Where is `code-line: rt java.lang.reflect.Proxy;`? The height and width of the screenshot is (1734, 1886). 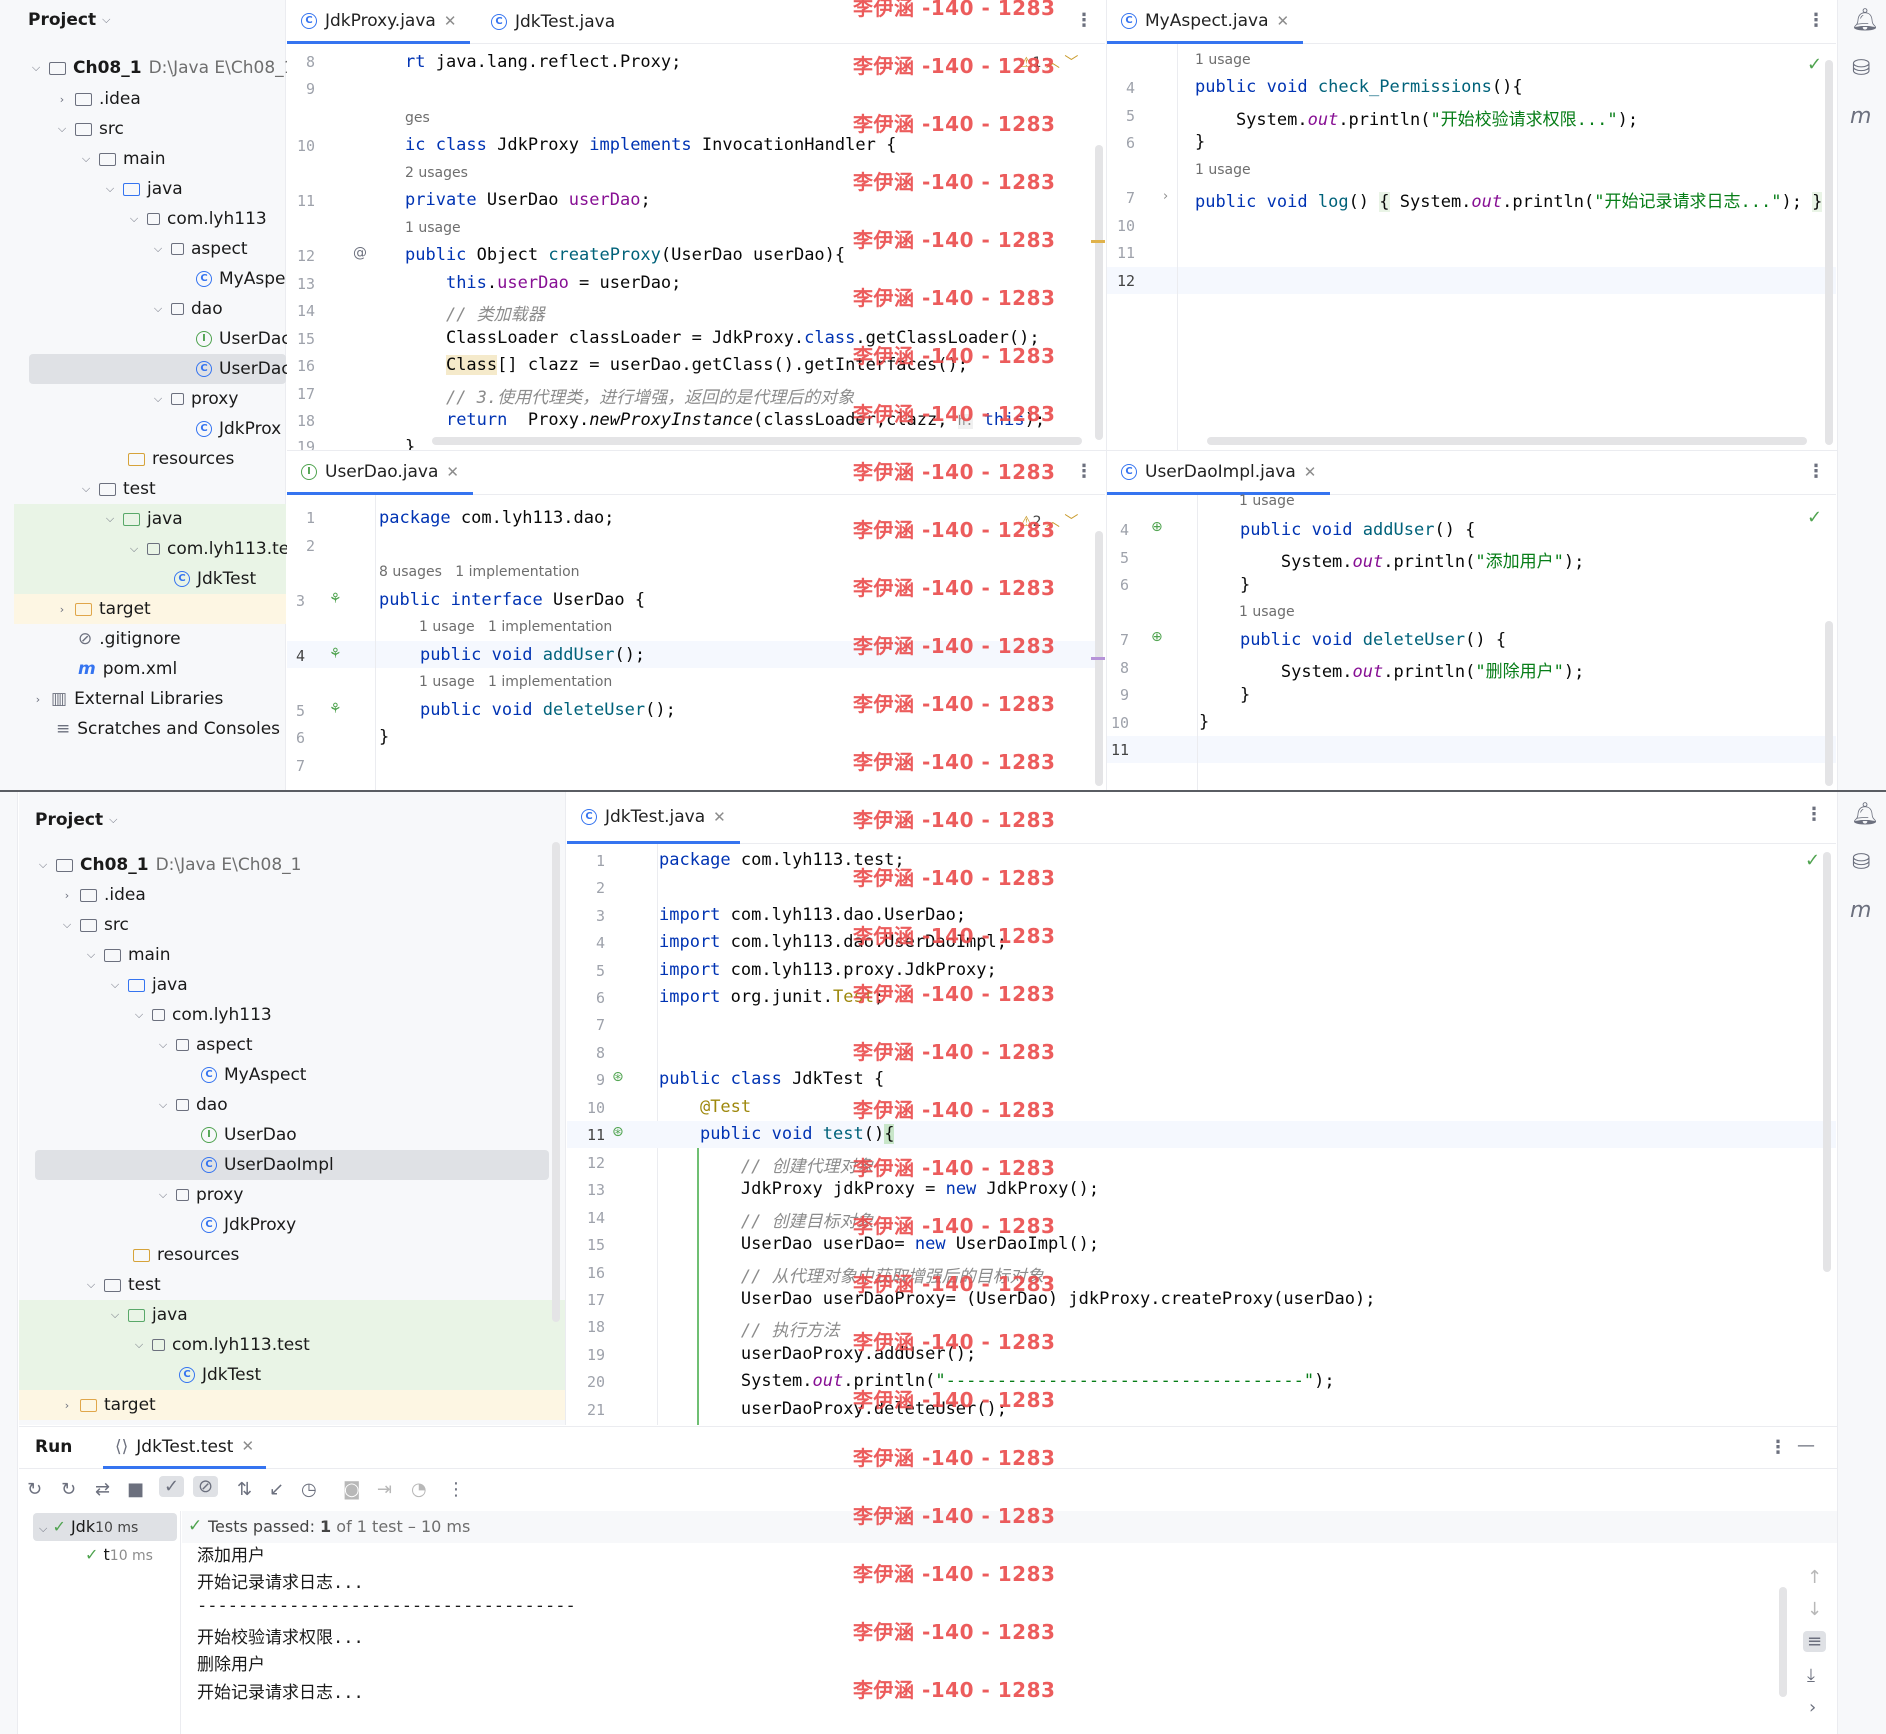 code-line: rt java.lang.reflect.Proxy; is located at coordinates (543, 62).